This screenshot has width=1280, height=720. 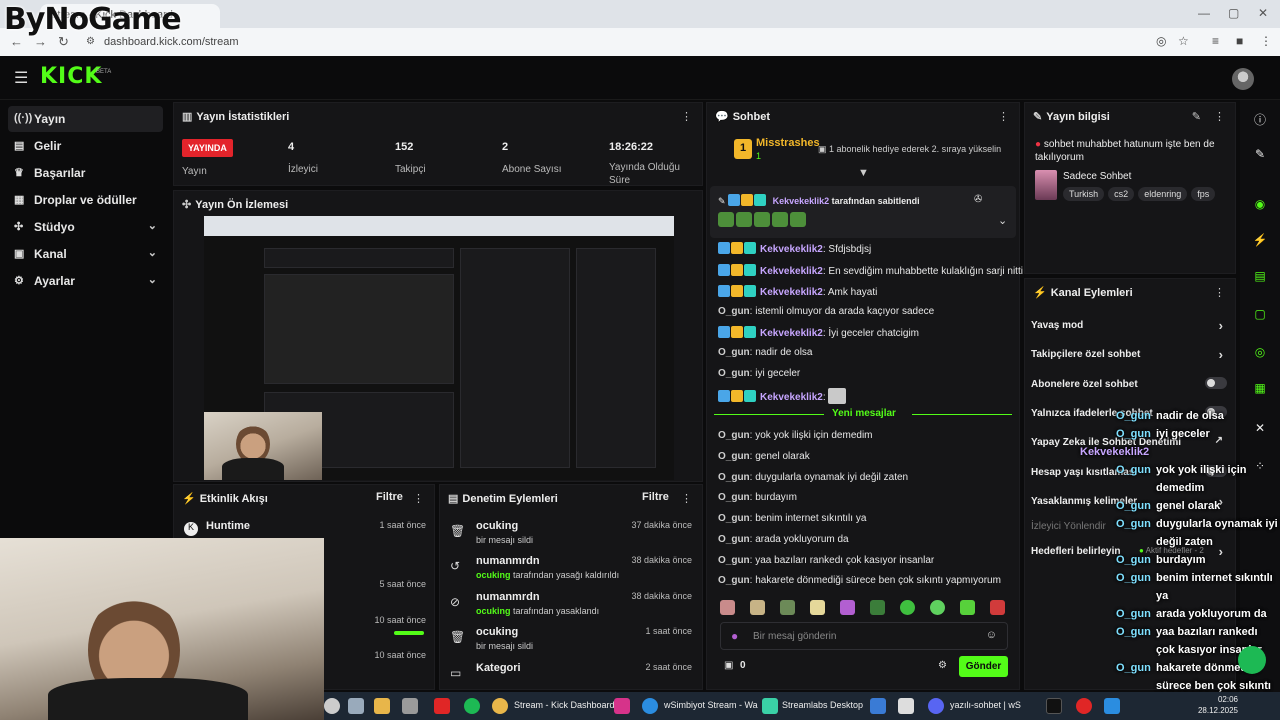 I want to click on followers-only-row: Takipçilere özel sohbet ›, so click(x=1130, y=354).